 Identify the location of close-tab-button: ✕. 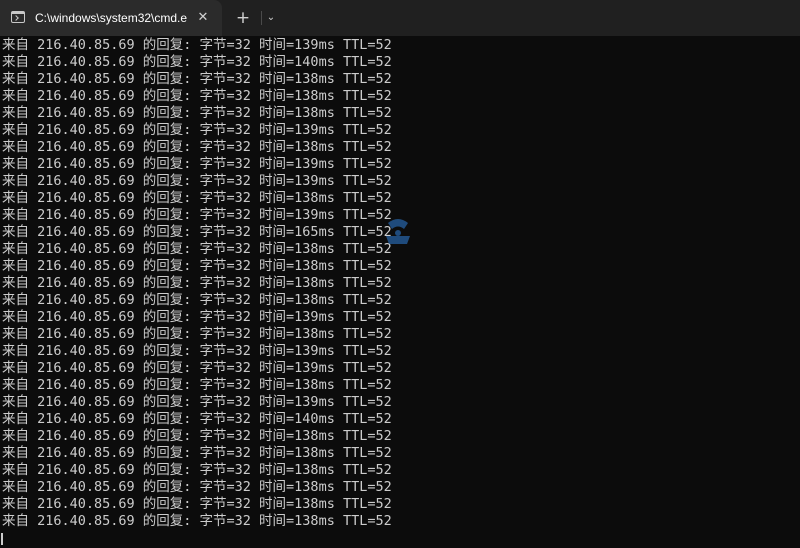
(203, 18).